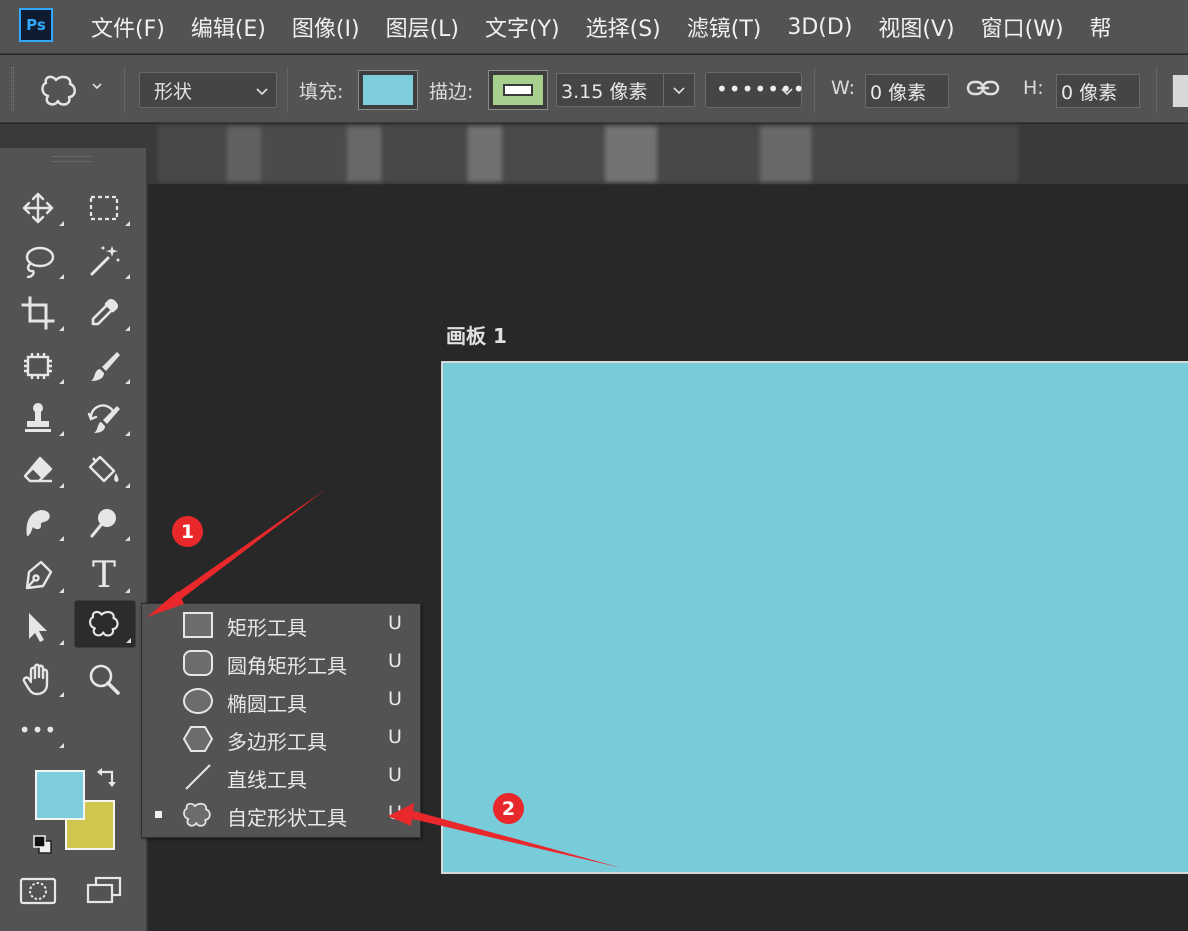 The image size is (1188, 931). I want to click on smudge-tool, so click(38, 523).